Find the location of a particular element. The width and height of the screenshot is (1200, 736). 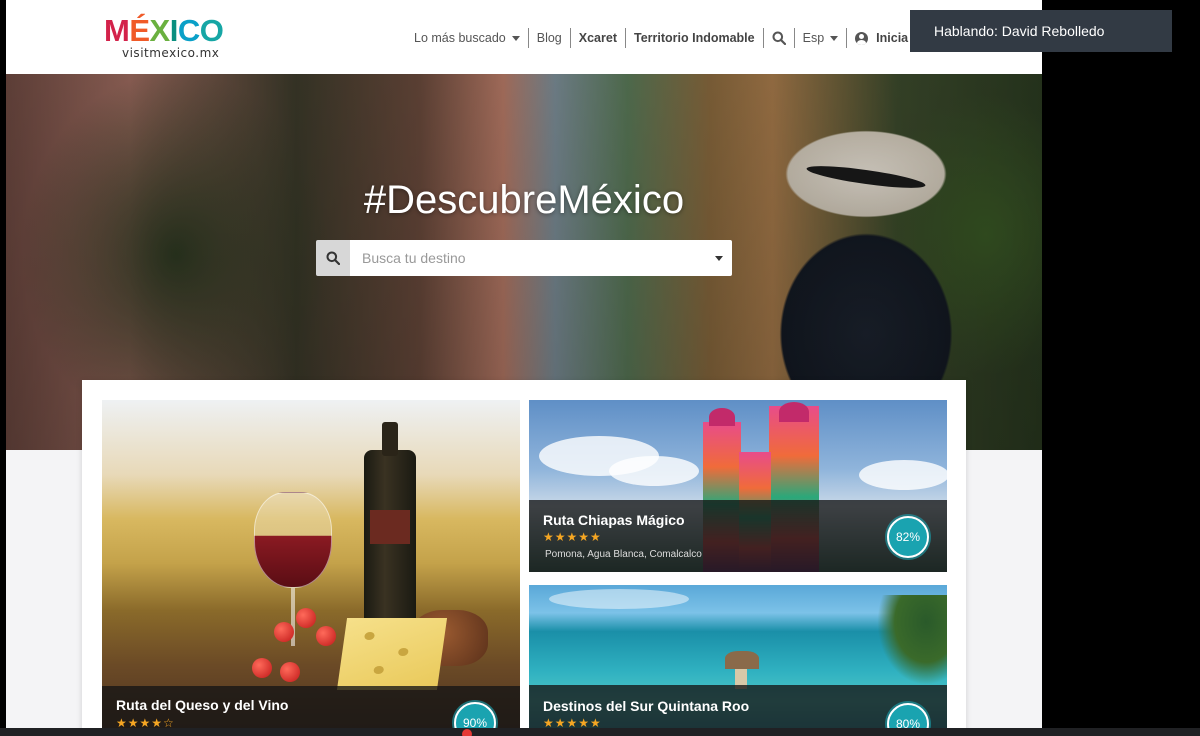

nav-mas-buscado-label: Lo más buscado is located at coordinates (460, 38).